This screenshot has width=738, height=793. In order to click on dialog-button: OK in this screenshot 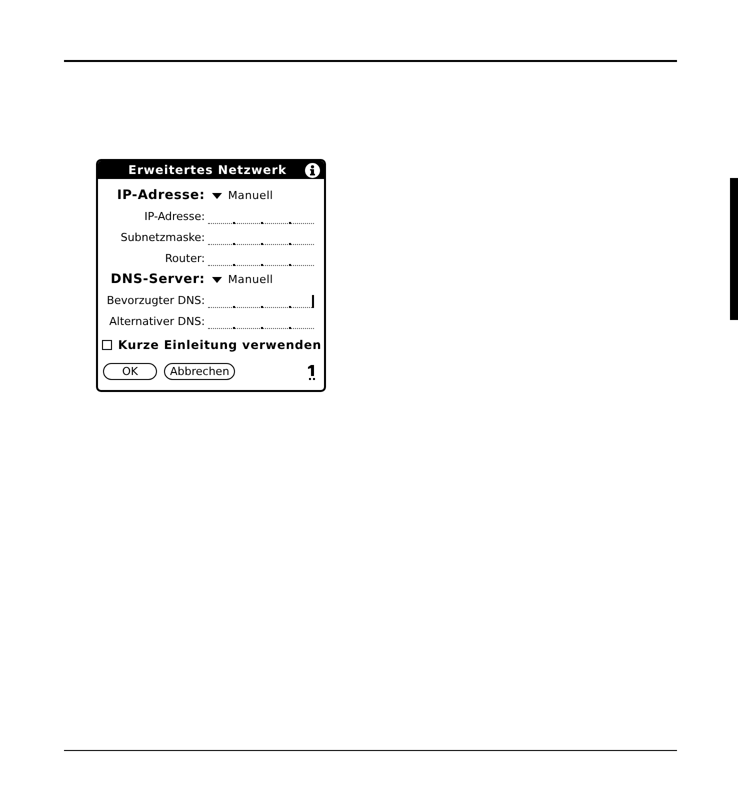, I will do `click(130, 371)`.